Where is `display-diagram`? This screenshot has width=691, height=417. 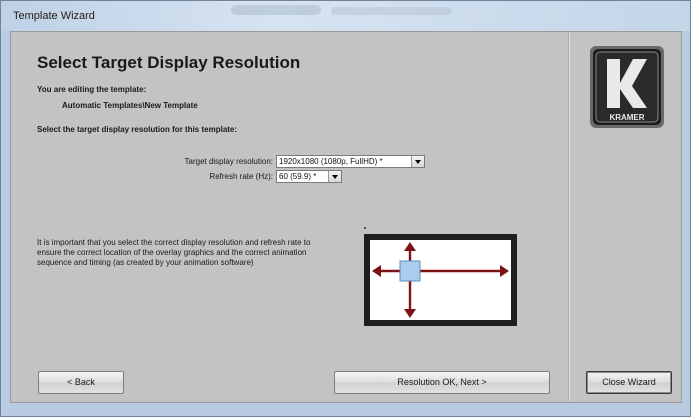
display-diagram is located at coordinates (440, 280).